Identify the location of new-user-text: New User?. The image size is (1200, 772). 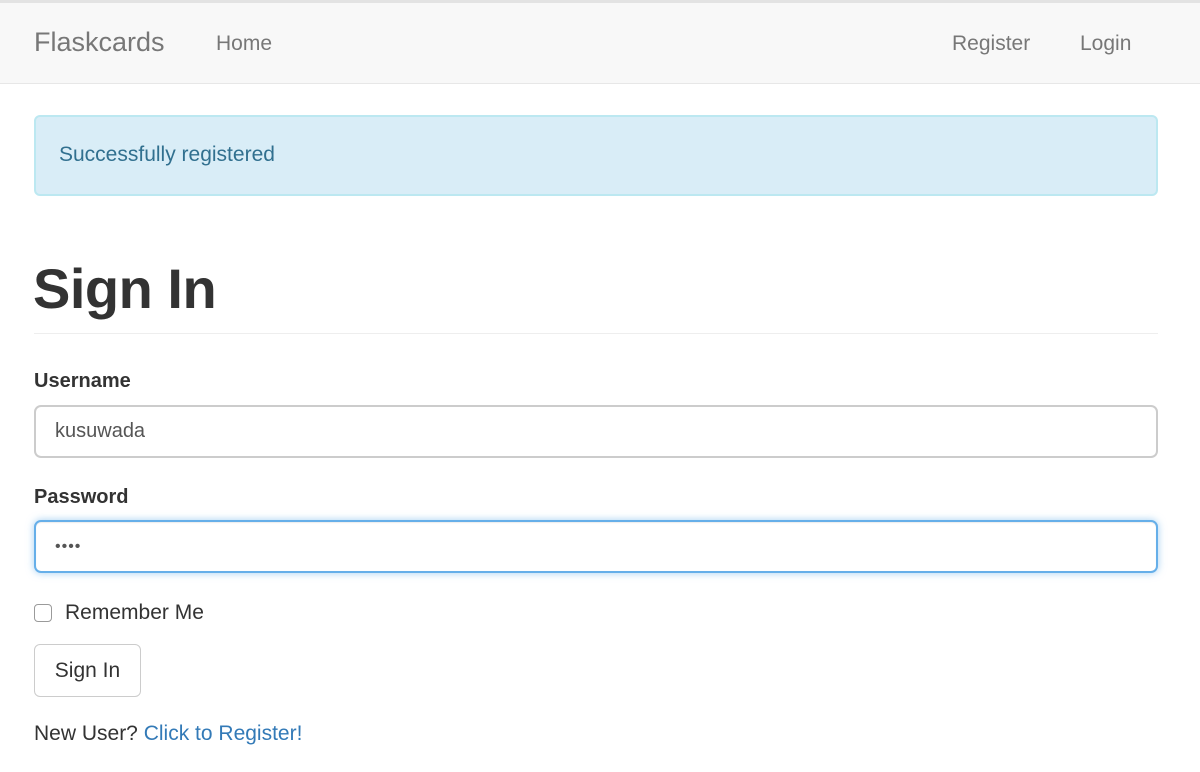
(86, 733).